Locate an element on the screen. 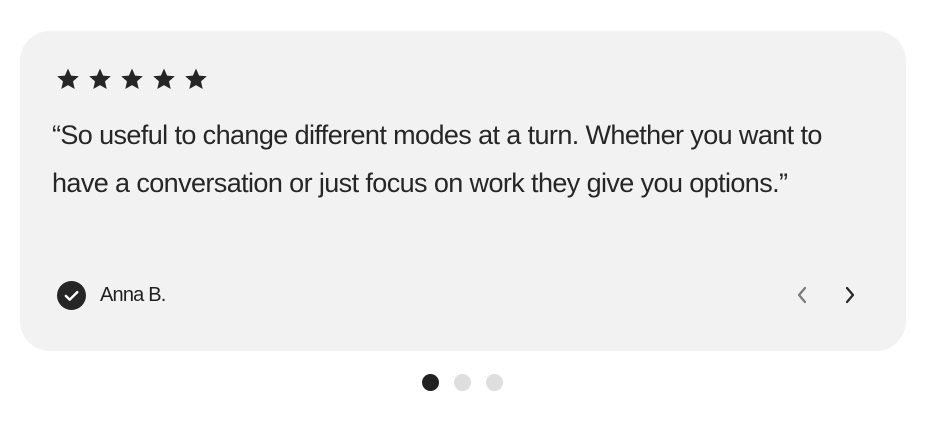 The height and width of the screenshot is (424, 930). next-button is located at coordinates (850, 295).